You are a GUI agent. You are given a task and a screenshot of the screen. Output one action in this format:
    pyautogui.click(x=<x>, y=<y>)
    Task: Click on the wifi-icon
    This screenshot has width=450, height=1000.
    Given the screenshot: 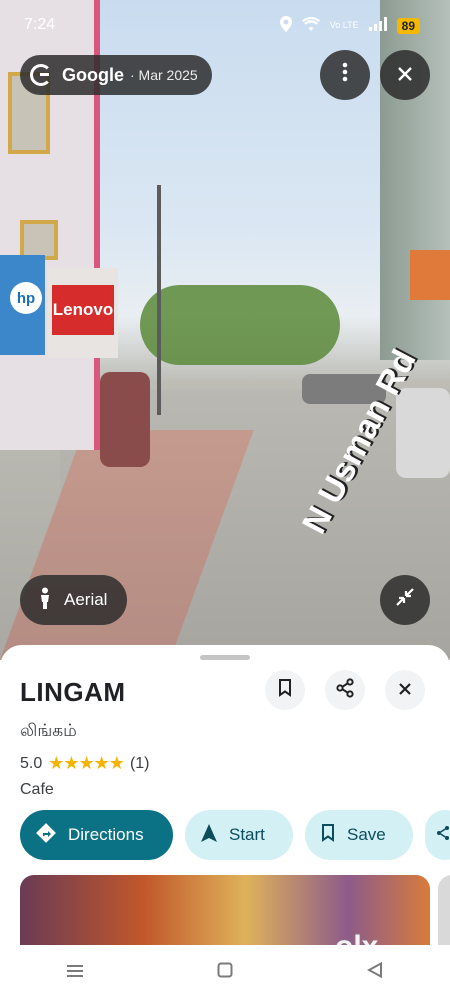 What is the action you would take?
    pyautogui.click(x=310, y=25)
    